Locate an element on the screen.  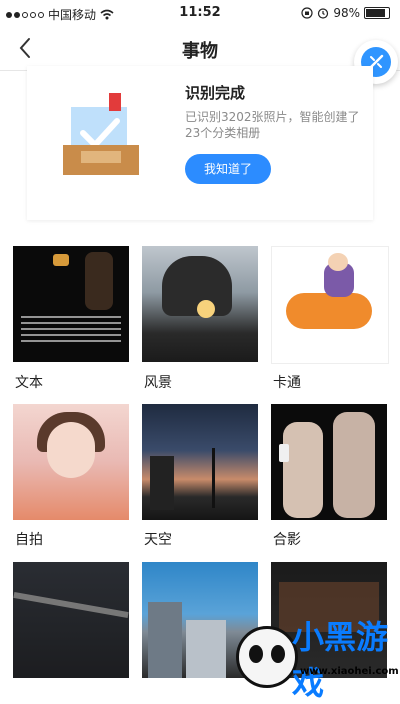
cartoon-photo-thumbnail is located at coordinates (330, 305).